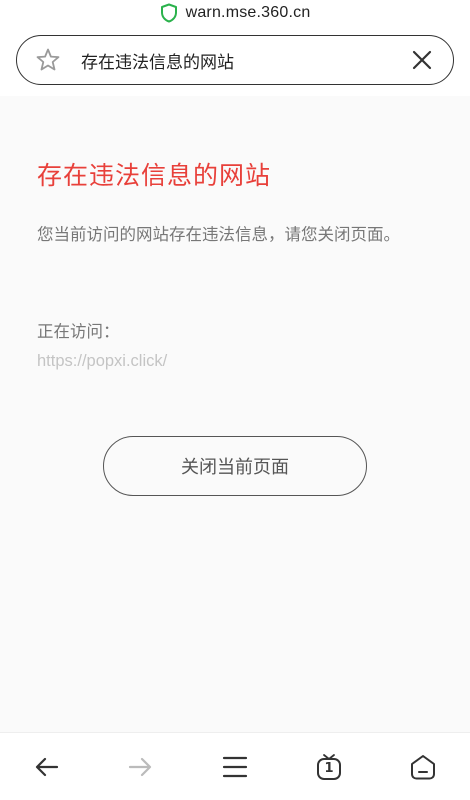  What do you see at coordinates (102, 361) in the screenshot?
I see `visiting-url: https://popxi.click/` at bounding box center [102, 361].